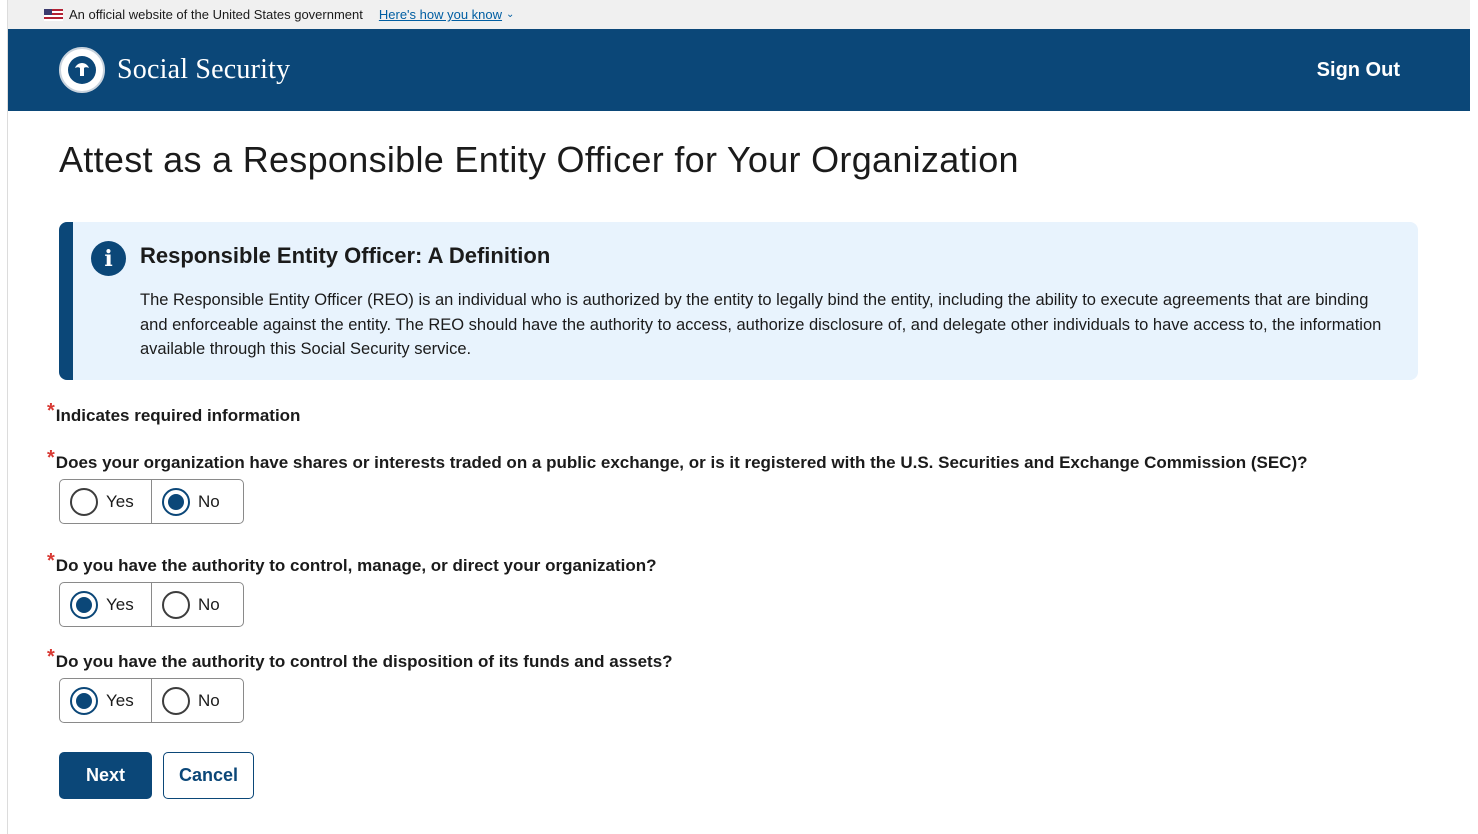 This screenshot has height=834, width=1478. I want to click on brand-name: Social Security, so click(203, 70).